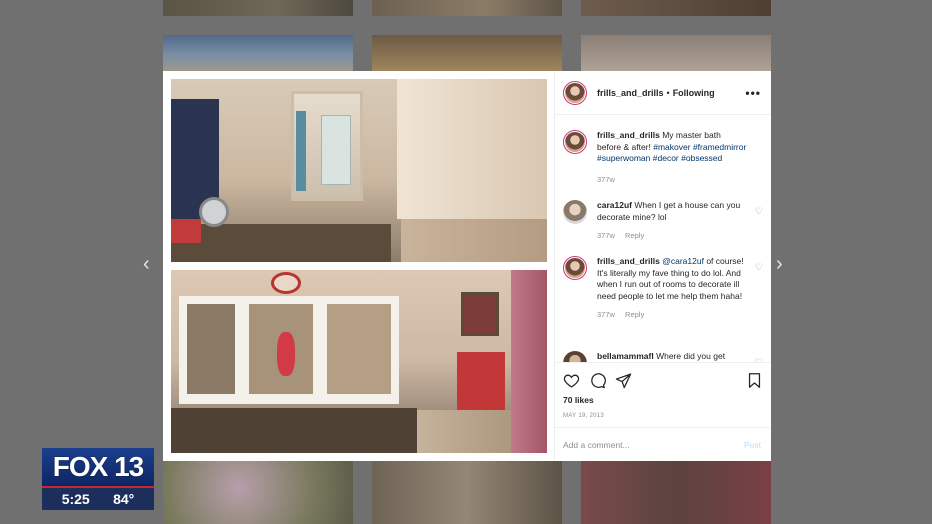 This screenshot has height=524, width=932. What do you see at coordinates (359, 170) in the screenshot?
I see `before-photo` at bounding box center [359, 170].